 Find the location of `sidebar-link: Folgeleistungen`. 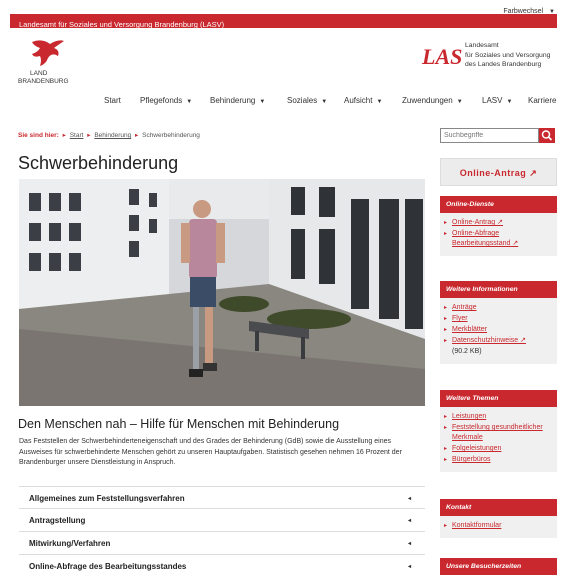

sidebar-link: Folgeleistungen is located at coordinates (497, 449).